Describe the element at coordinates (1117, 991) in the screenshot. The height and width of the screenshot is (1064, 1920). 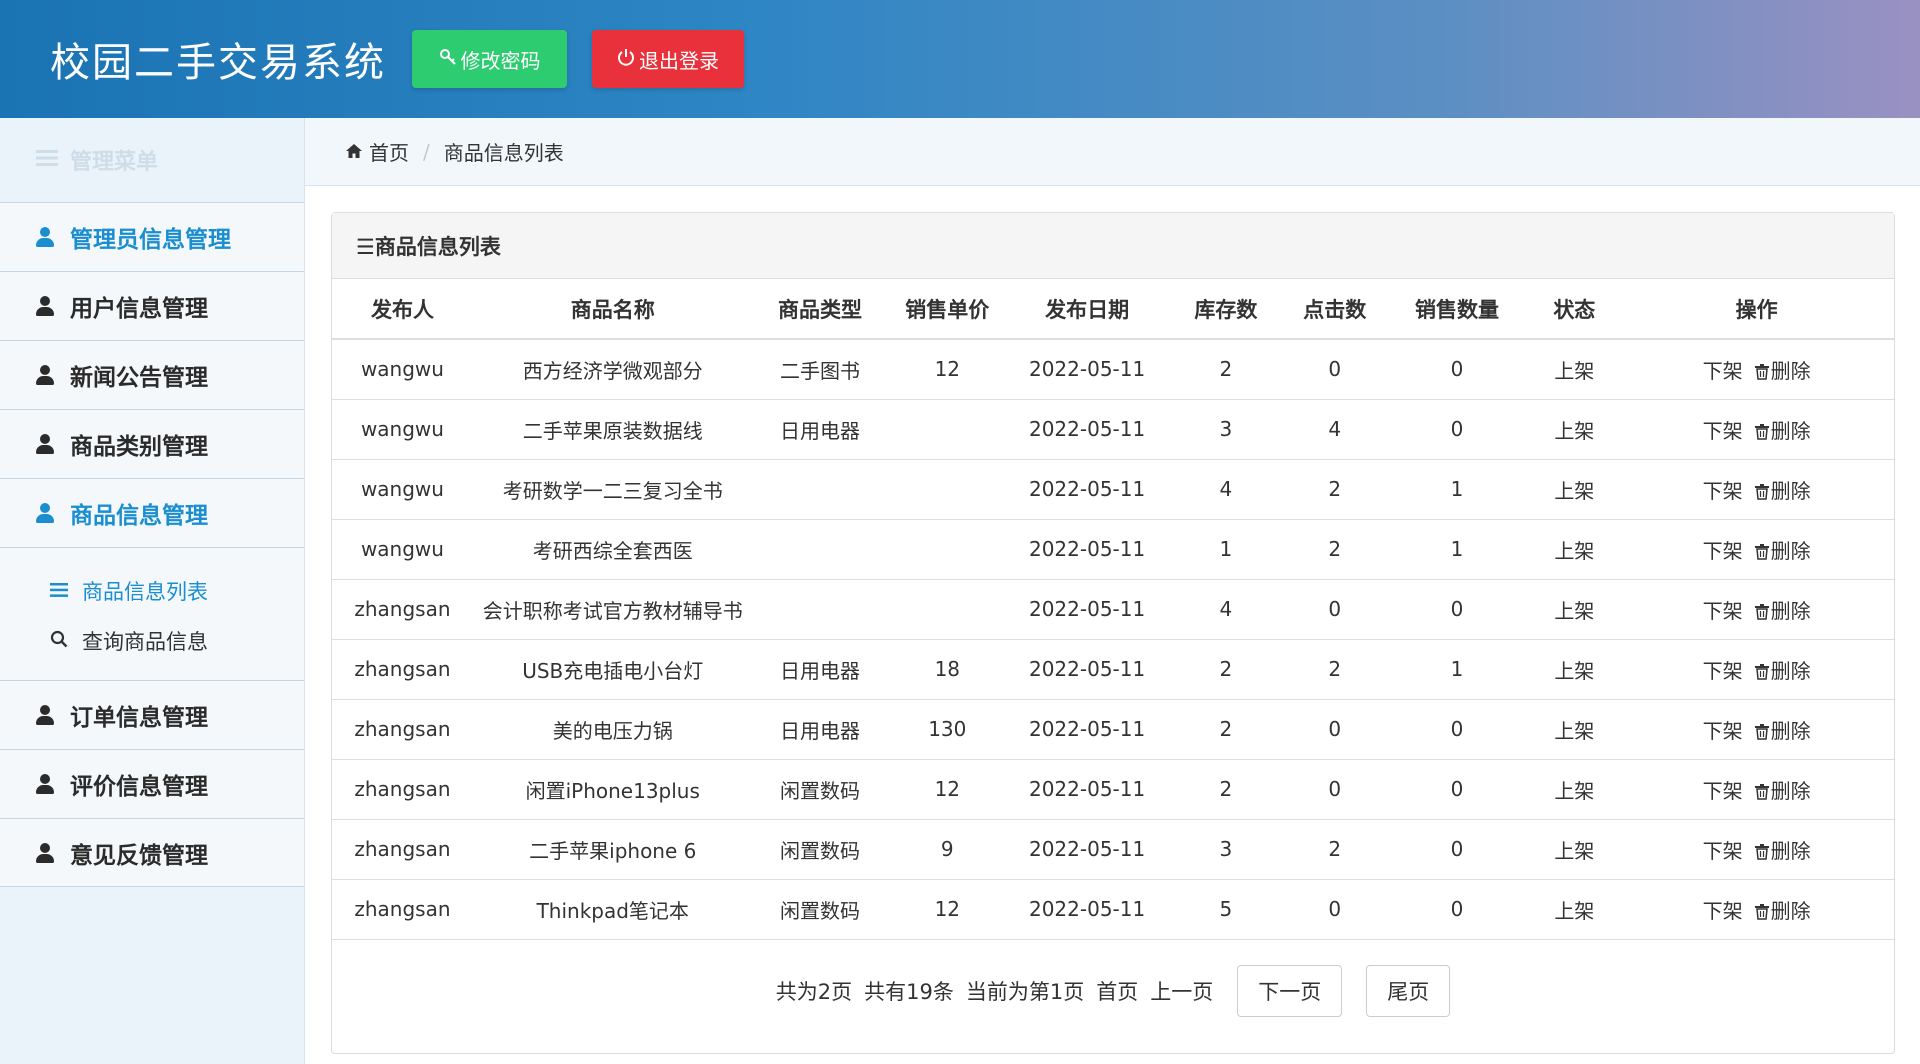
I see `pager-first-link: 首页` at that location.